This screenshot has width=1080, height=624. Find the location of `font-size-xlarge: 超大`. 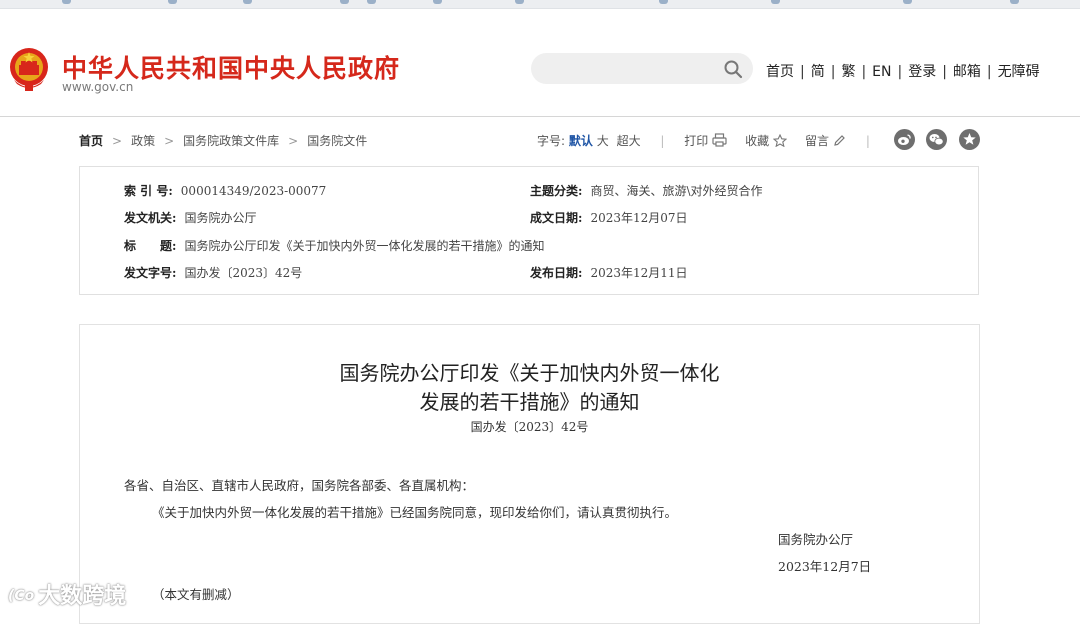

font-size-xlarge: 超大 is located at coordinates (629, 141).